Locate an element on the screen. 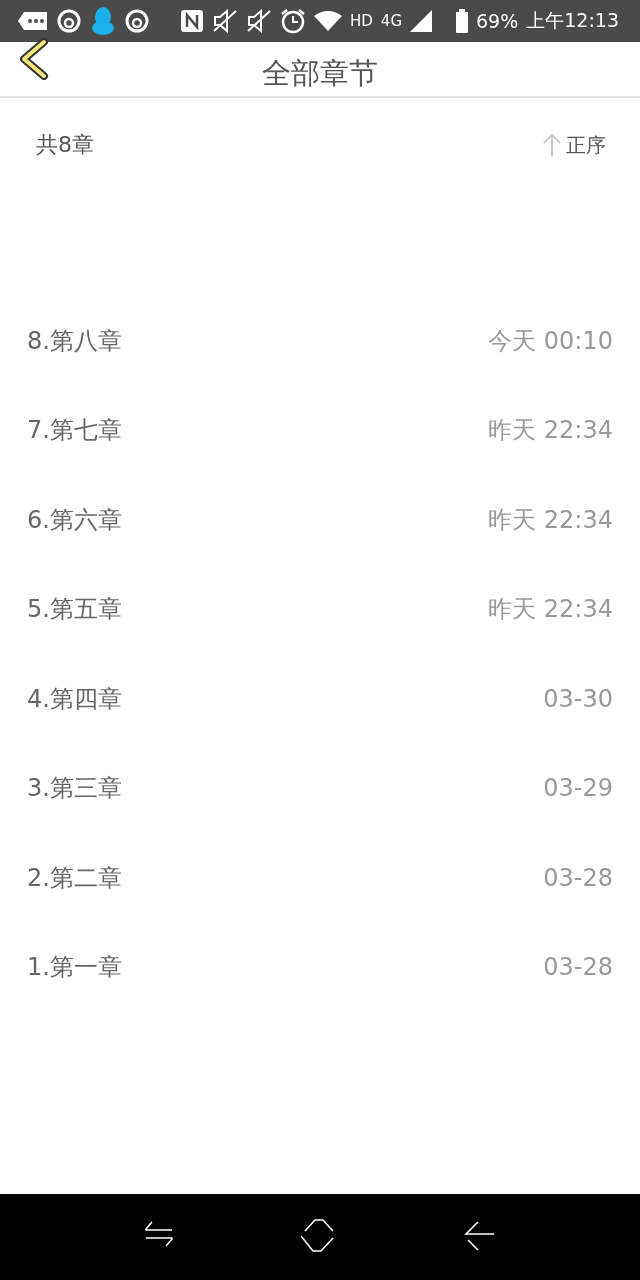 The height and width of the screenshot is (1280, 640). message-icon is located at coordinates (33, 21).